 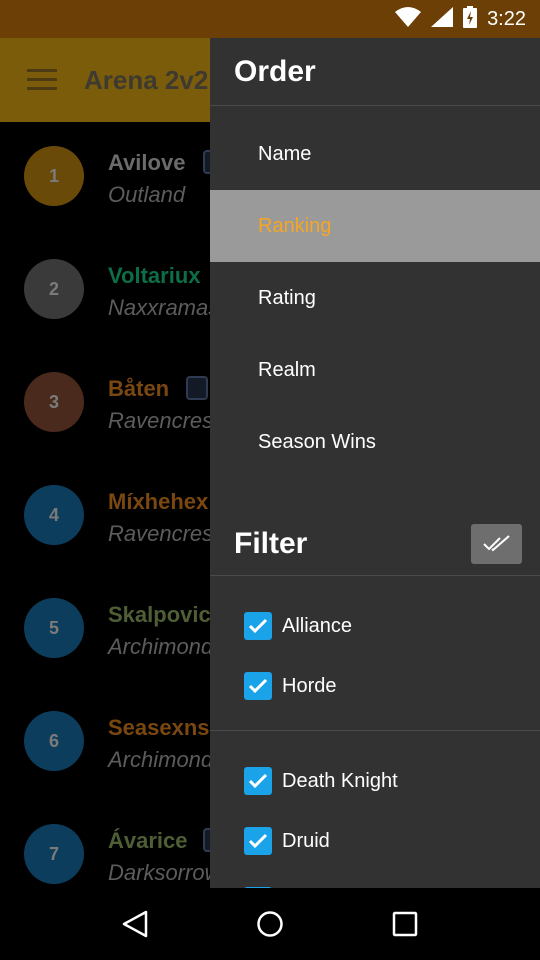 What do you see at coordinates (375, 841) in the screenshot?
I see `filter-druid: Druid` at bounding box center [375, 841].